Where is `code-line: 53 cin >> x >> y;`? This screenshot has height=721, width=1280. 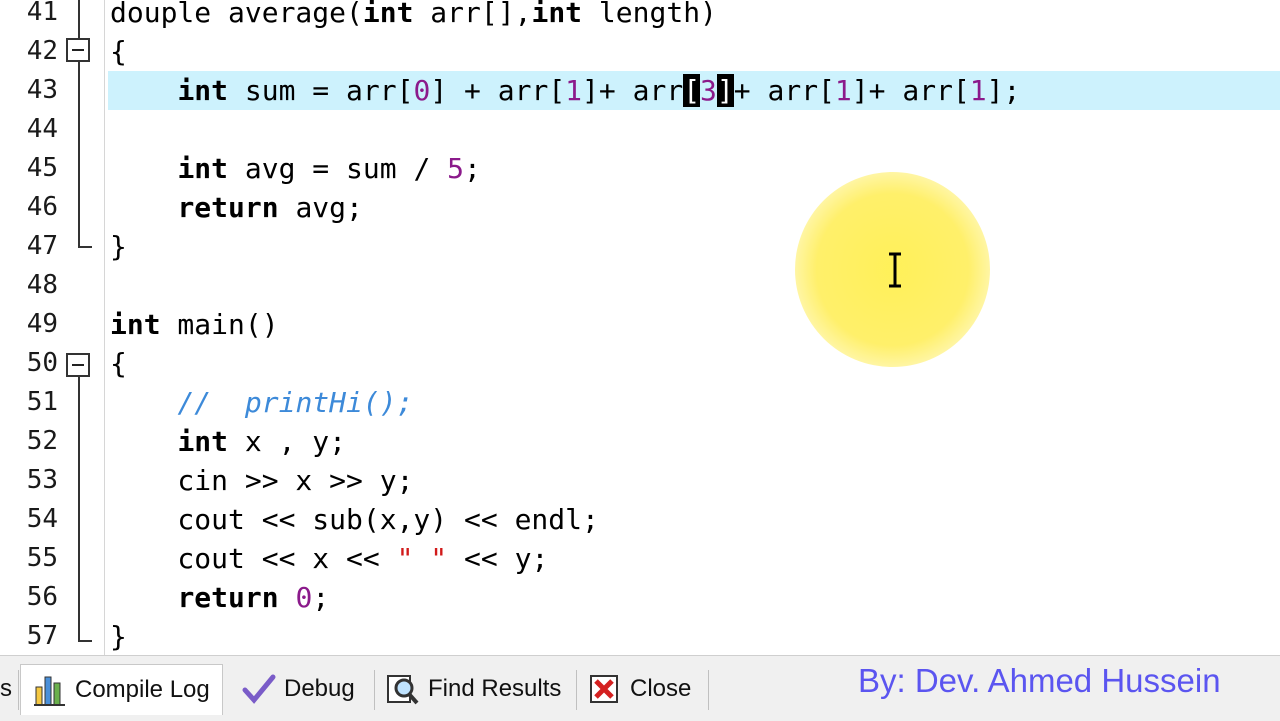
code-line: 53 cin >> x >> y; is located at coordinates (640, 480).